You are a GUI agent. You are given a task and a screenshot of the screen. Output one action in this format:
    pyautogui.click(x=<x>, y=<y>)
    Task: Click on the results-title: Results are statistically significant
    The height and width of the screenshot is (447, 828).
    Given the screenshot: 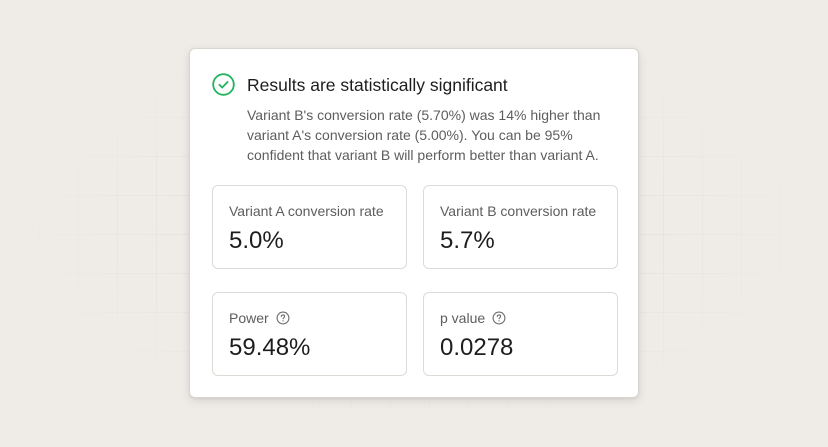 What is the action you would take?
    pyautogui.click(x=377, y=85)
    